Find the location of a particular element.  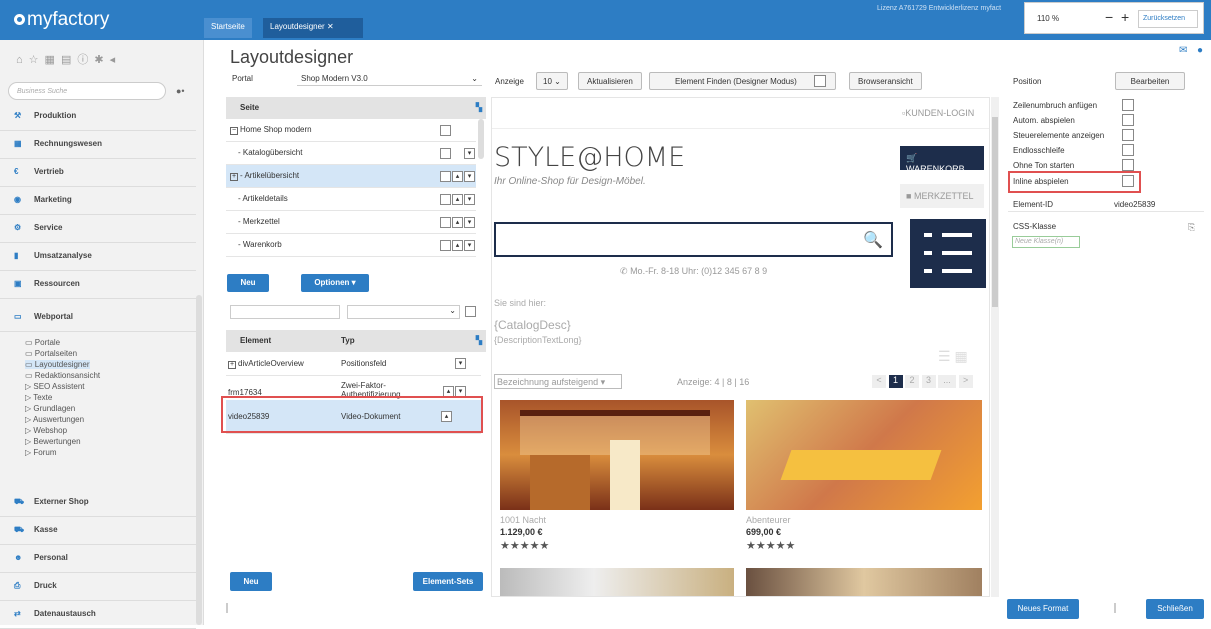

refresh-button: Aktualisieren is located at coordinates (610, 81).